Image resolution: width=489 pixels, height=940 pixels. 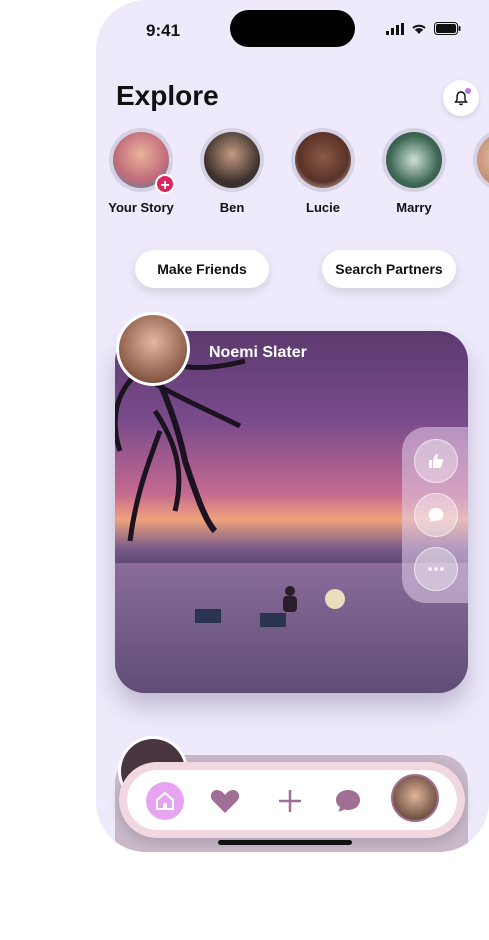 I want to click on like-button, so click(x=436, y=461).